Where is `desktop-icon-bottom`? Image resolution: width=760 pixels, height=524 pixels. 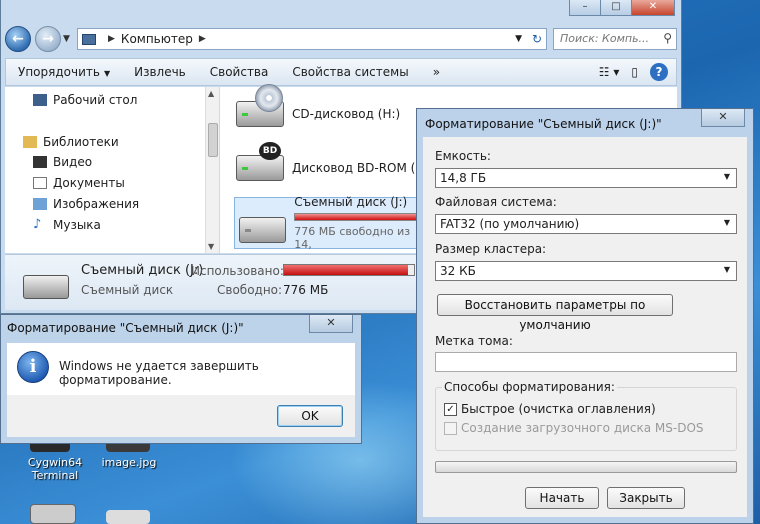 desktop-icon-bottom is located at coordinates (128, 517).